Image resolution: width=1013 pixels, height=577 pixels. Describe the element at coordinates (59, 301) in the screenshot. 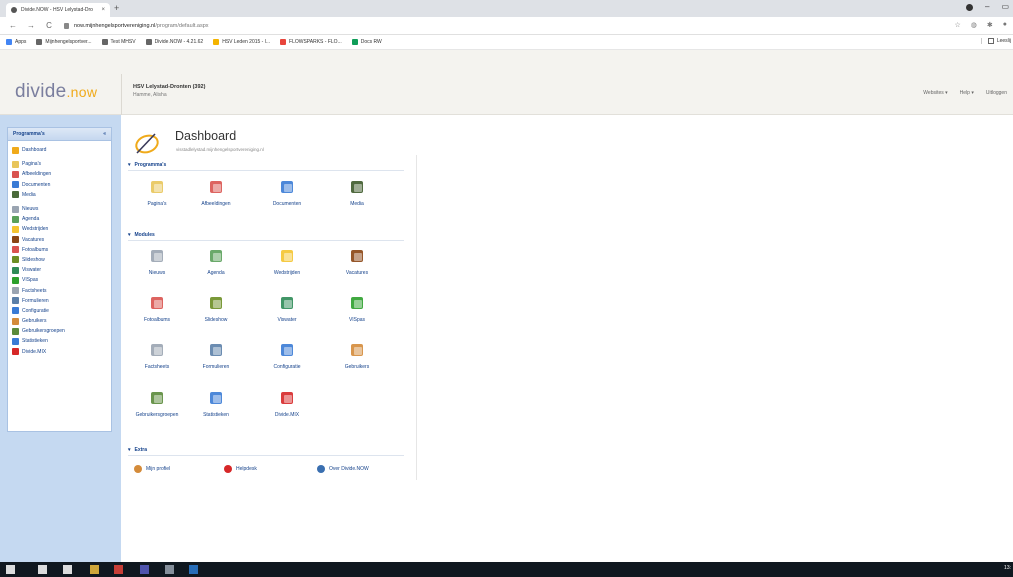

I see `sidebar-item-formulieren: Formulieren` at that location.